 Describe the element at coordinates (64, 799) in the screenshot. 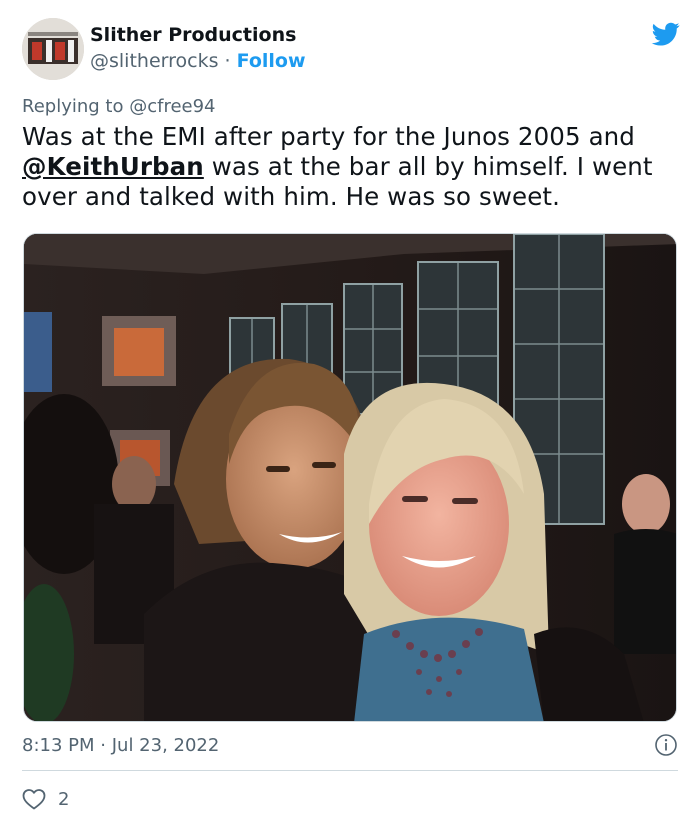

I see `like-count: 2` at that location.